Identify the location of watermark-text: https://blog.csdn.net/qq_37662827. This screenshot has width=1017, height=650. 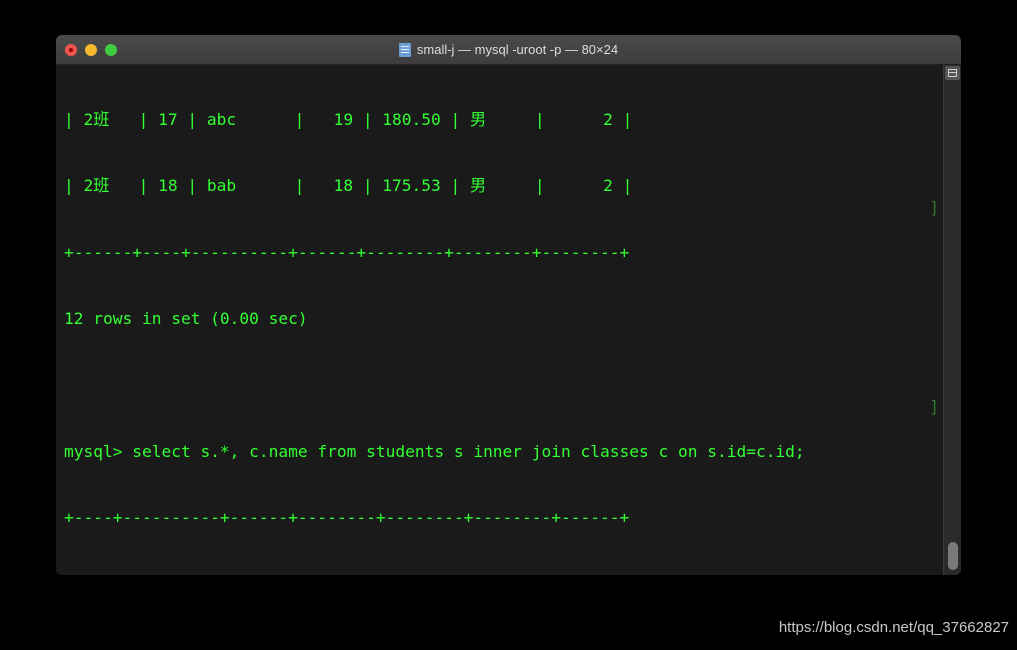
(893, 627).